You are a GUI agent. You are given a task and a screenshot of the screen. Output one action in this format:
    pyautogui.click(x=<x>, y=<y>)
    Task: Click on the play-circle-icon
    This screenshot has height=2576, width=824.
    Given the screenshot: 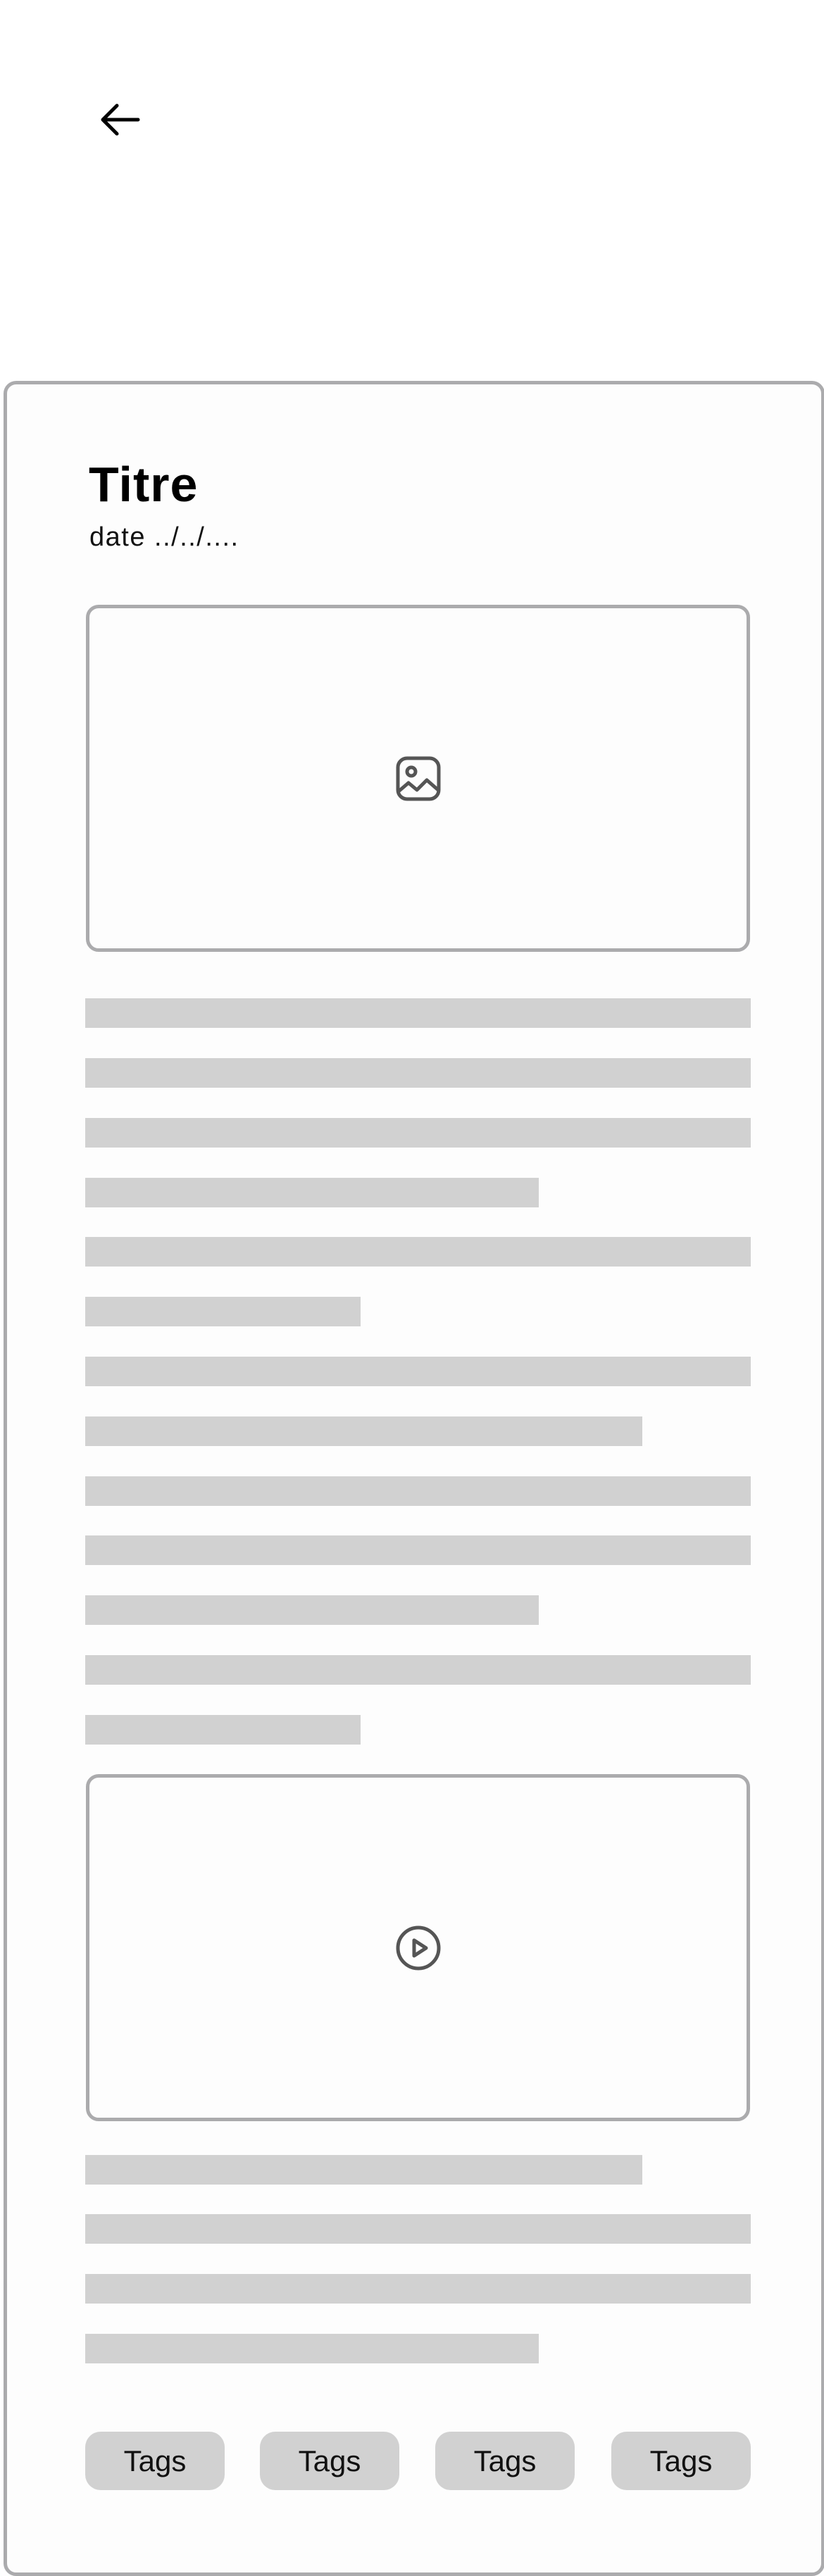 What is the action you would take?
    pyautogui.click(x=418, y=1948)
    